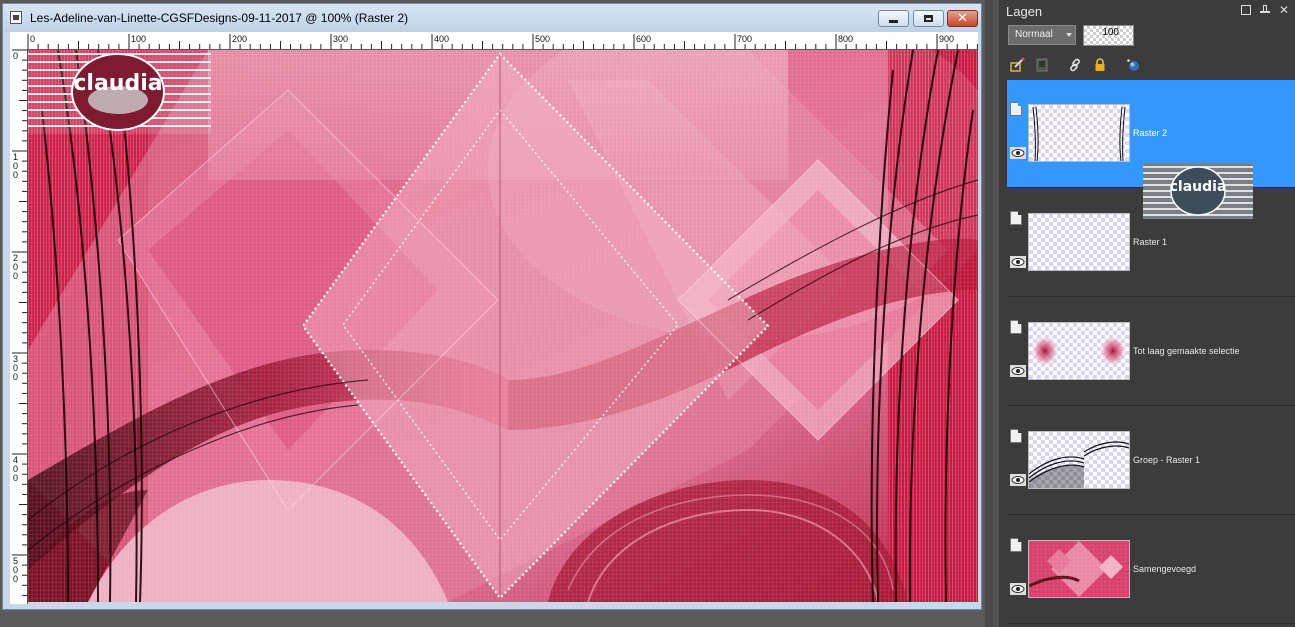 The height and width of the screenshot is (627, 1295). I want to click on close-button: ✕, so click(962, 18).